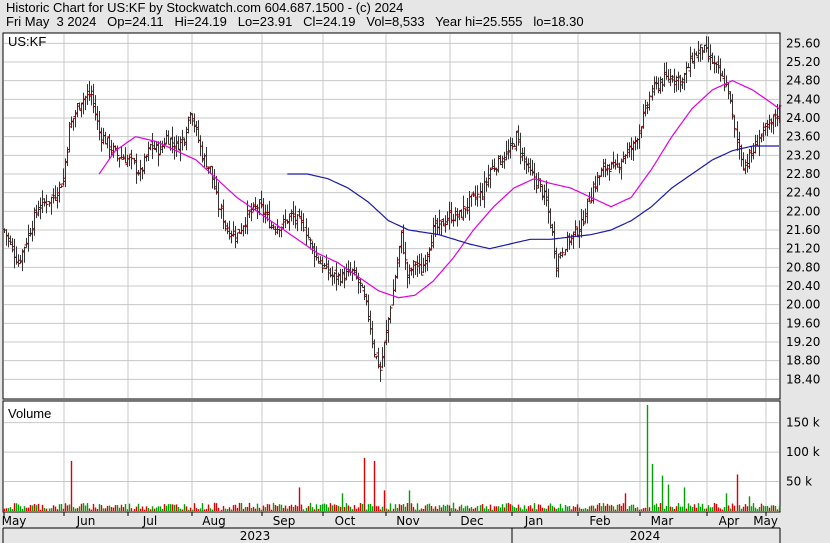 This screenshot has width=830, height=543. Describe the element at coordinates (803, 323) in the screenshot. I see `price-tick-label: 19.60` at that location.